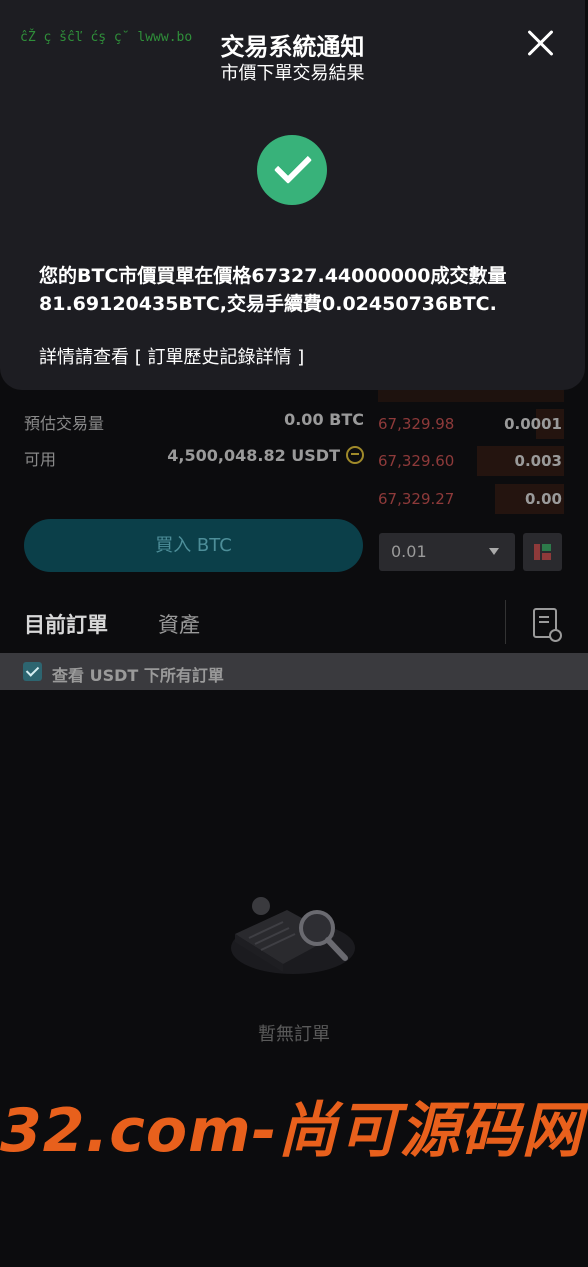 This screenshot has width=588, height=1267. I want to click on filter-label: 查看 USDT 下所有訂單, so click(138, 675).